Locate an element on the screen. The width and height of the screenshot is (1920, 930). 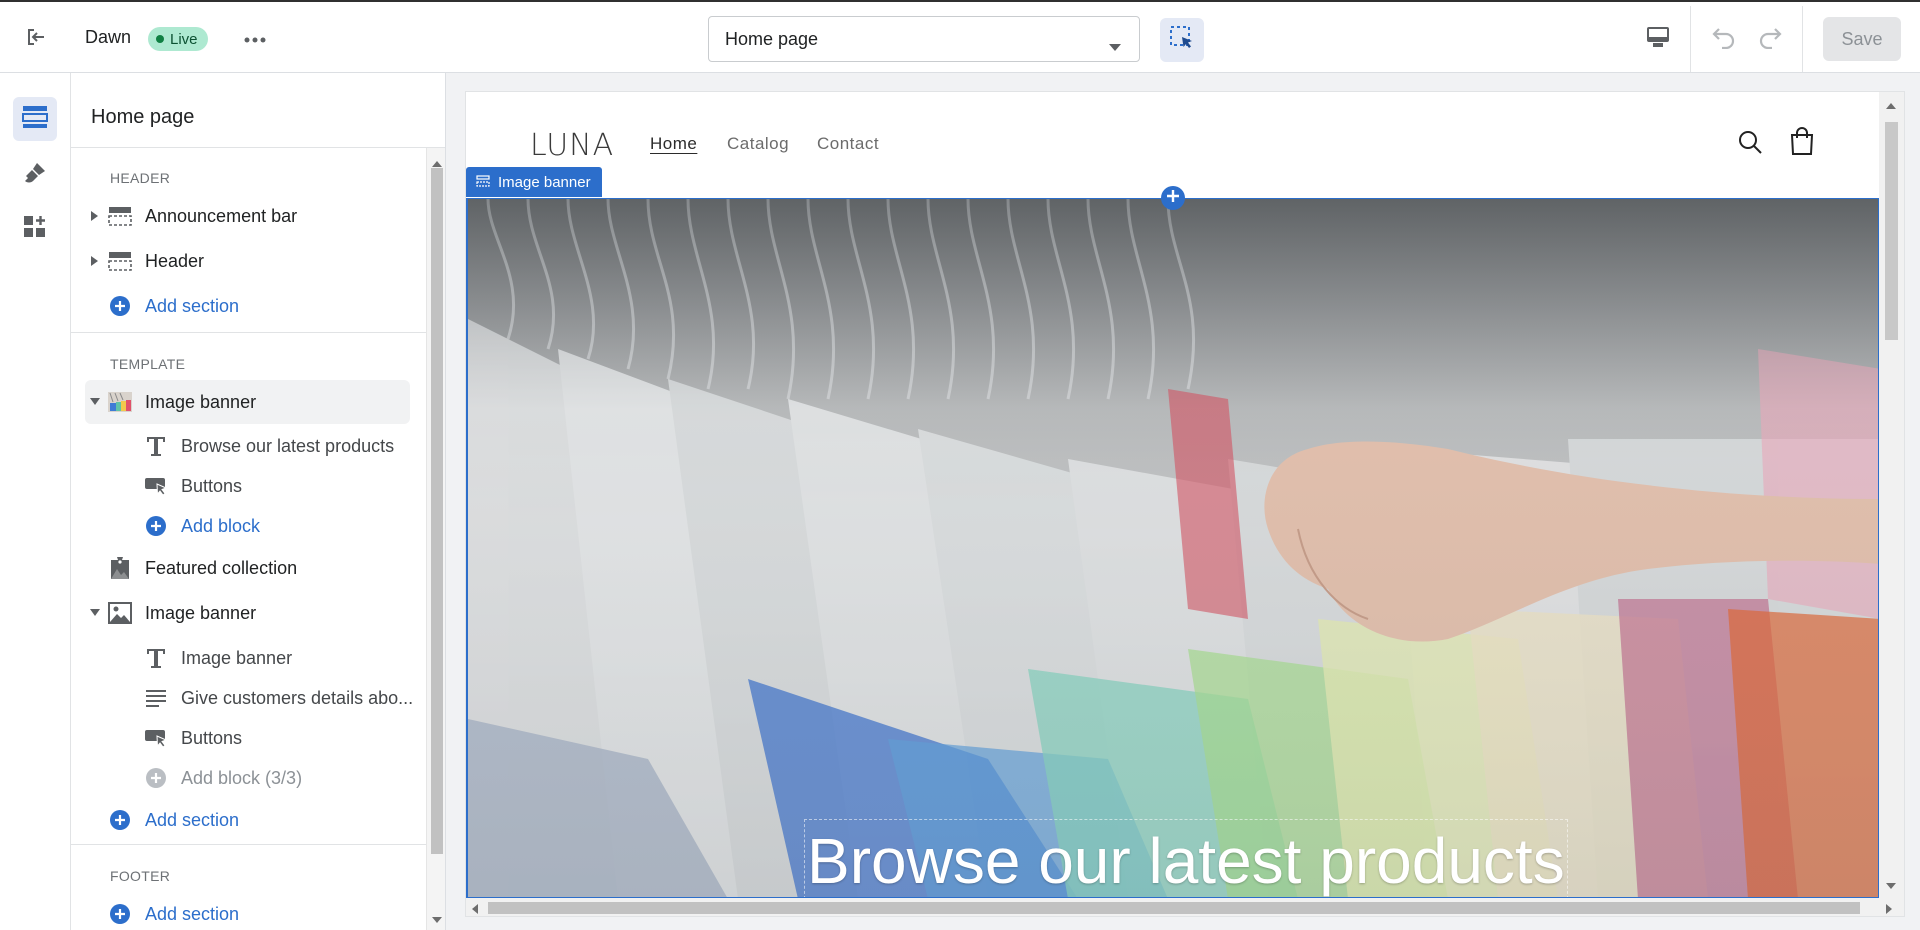
icon-rail is located at coordinates (35, 501).